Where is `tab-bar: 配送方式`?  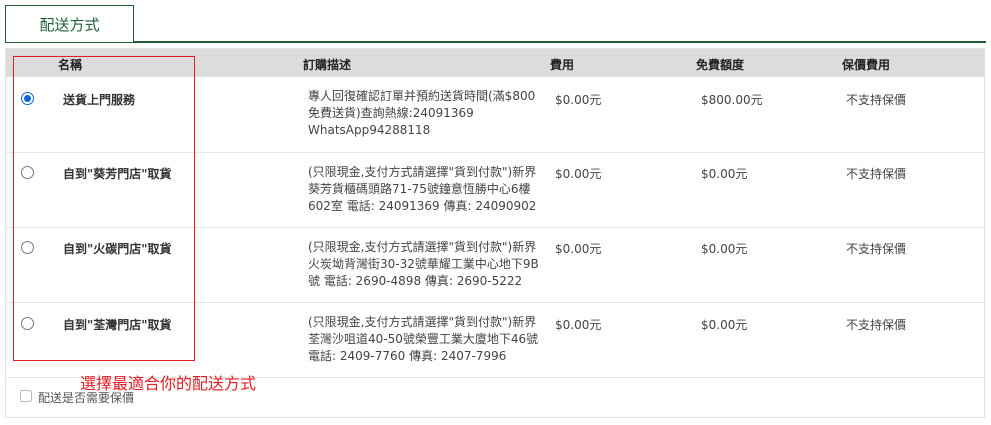 tab-bar: 配送方式 is located at coordinates (495, 21).